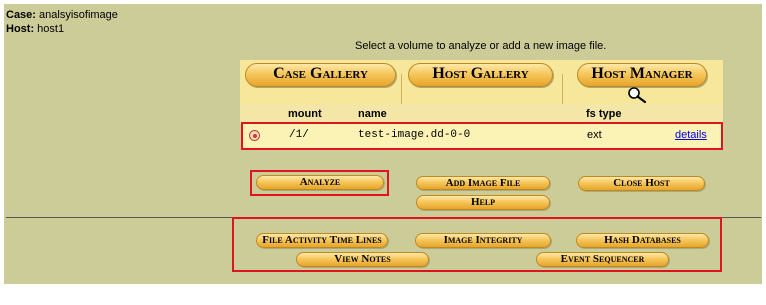 The width and height of the screenshot is (766, 305). What do you see at coordinates (372, 114) in the screenshot?
I see `name-header: name` at bounding box center [372, 114].